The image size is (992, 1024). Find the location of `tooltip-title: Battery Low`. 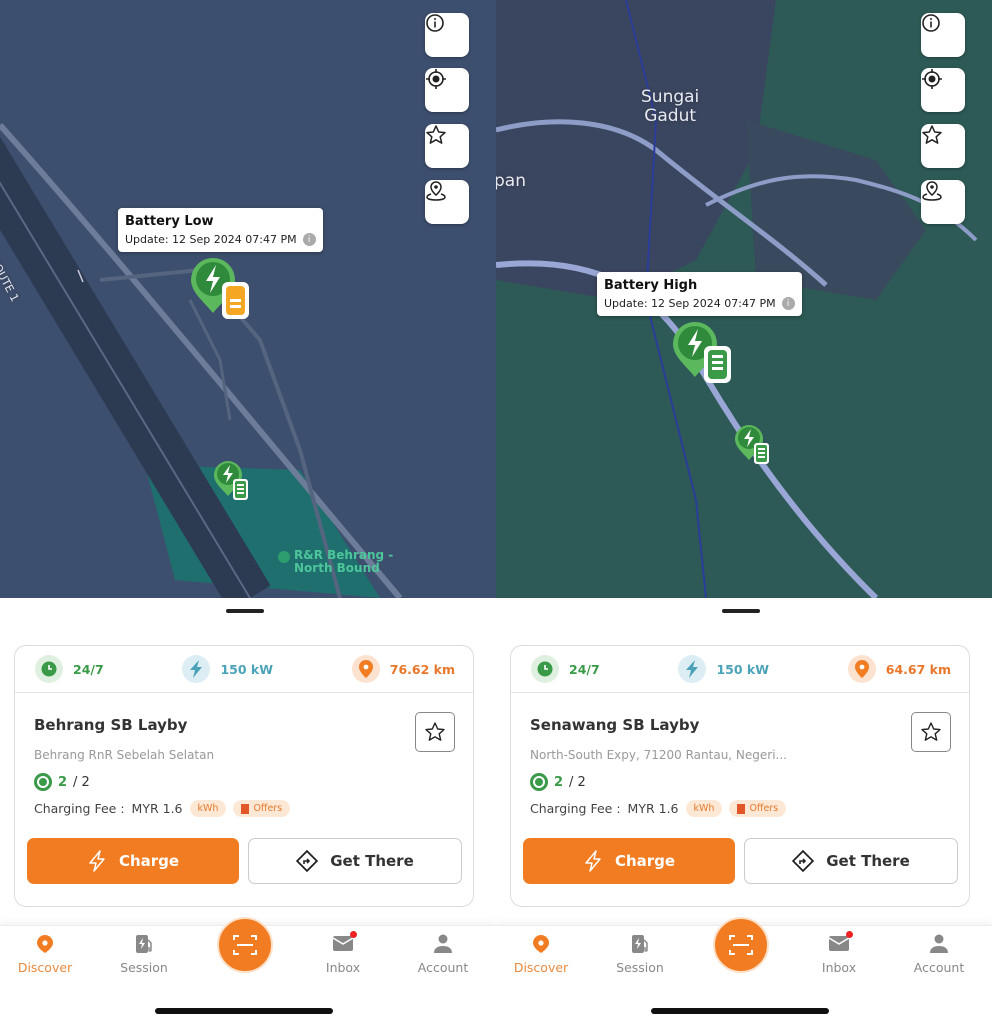

tooltip-title: Battery Low is located at coordinates (169, 221).